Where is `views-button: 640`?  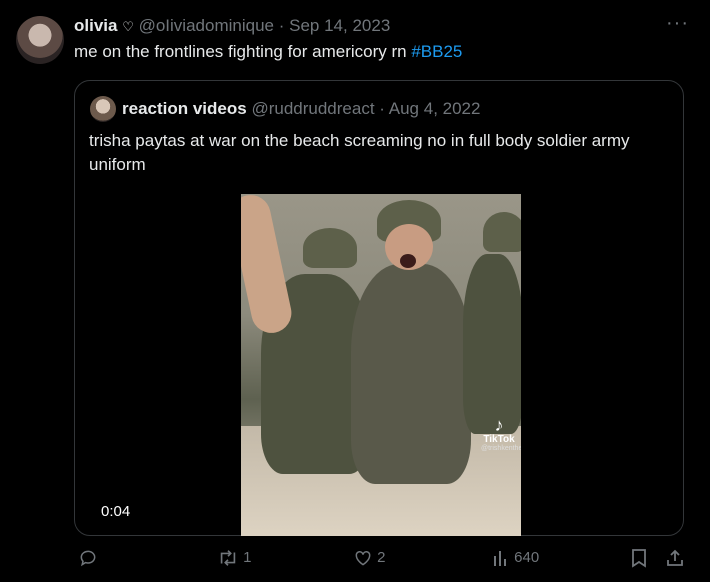
views-button: 640 is located at coordinates (515, 558).